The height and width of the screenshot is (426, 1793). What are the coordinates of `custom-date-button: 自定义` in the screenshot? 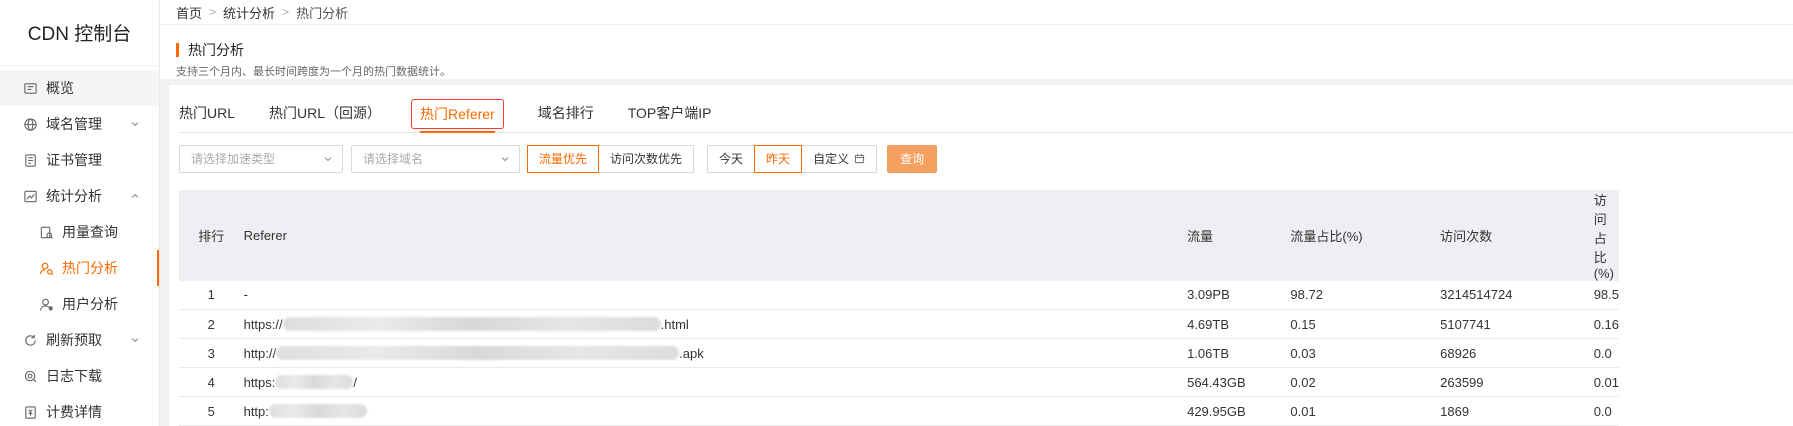 It's located at (839, 158).